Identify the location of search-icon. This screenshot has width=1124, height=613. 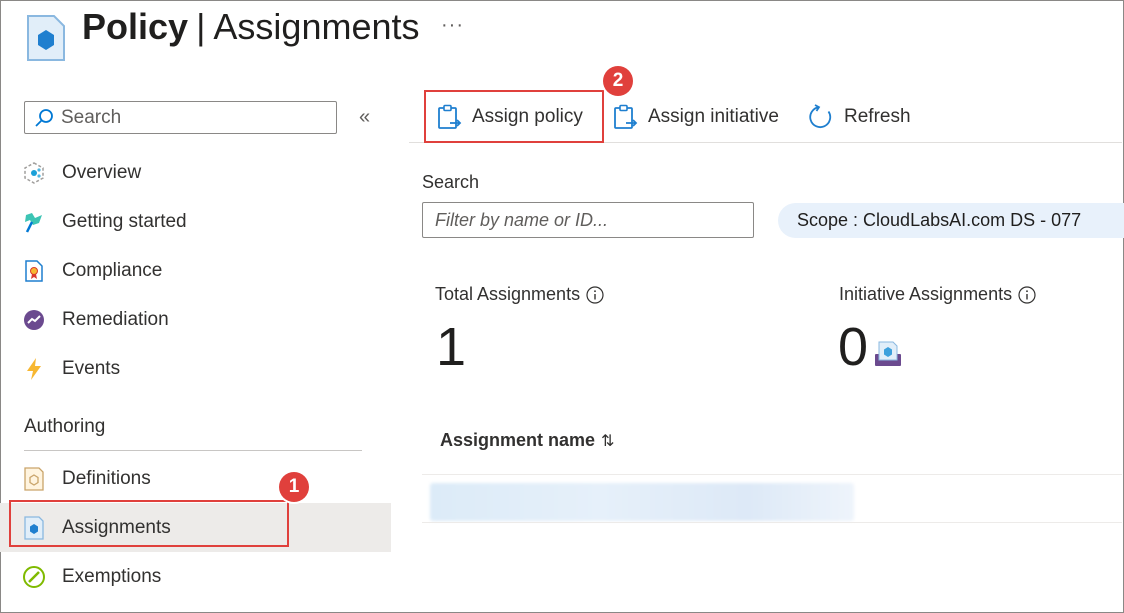
(44, 117).